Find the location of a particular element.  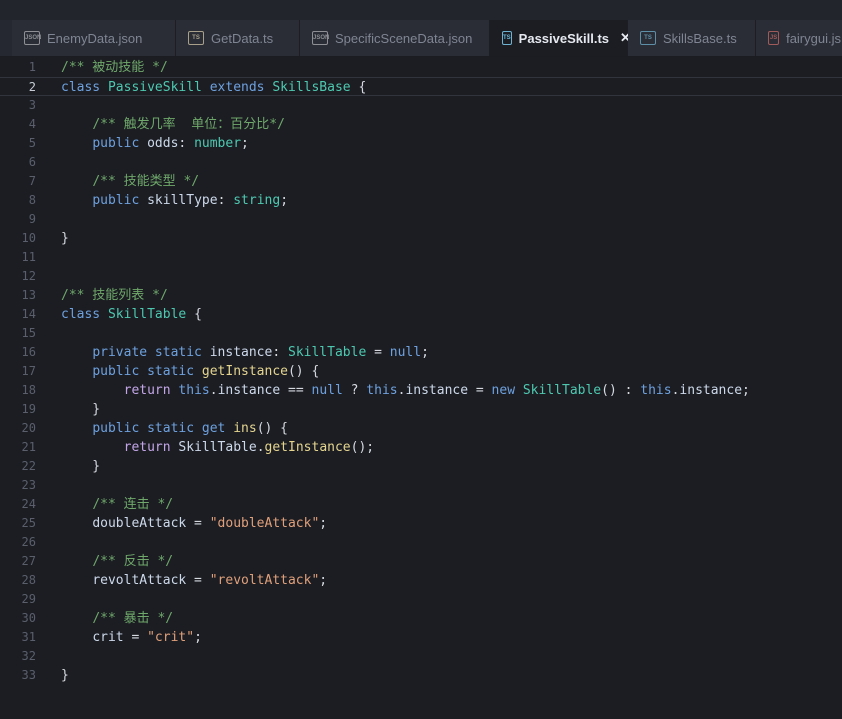

code-line: 30 /** 暴击 */ is located at coordinates (421, 618).